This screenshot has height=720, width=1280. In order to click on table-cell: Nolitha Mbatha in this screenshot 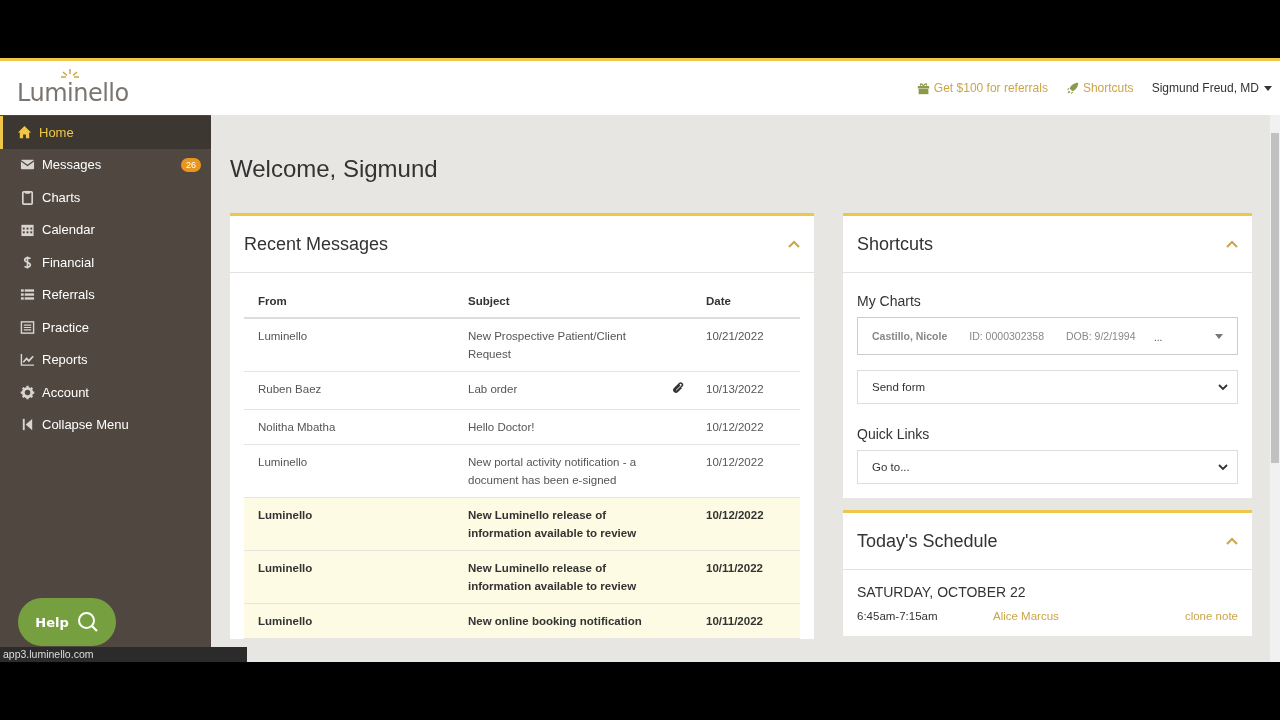, I will do `click(349, 427)`.